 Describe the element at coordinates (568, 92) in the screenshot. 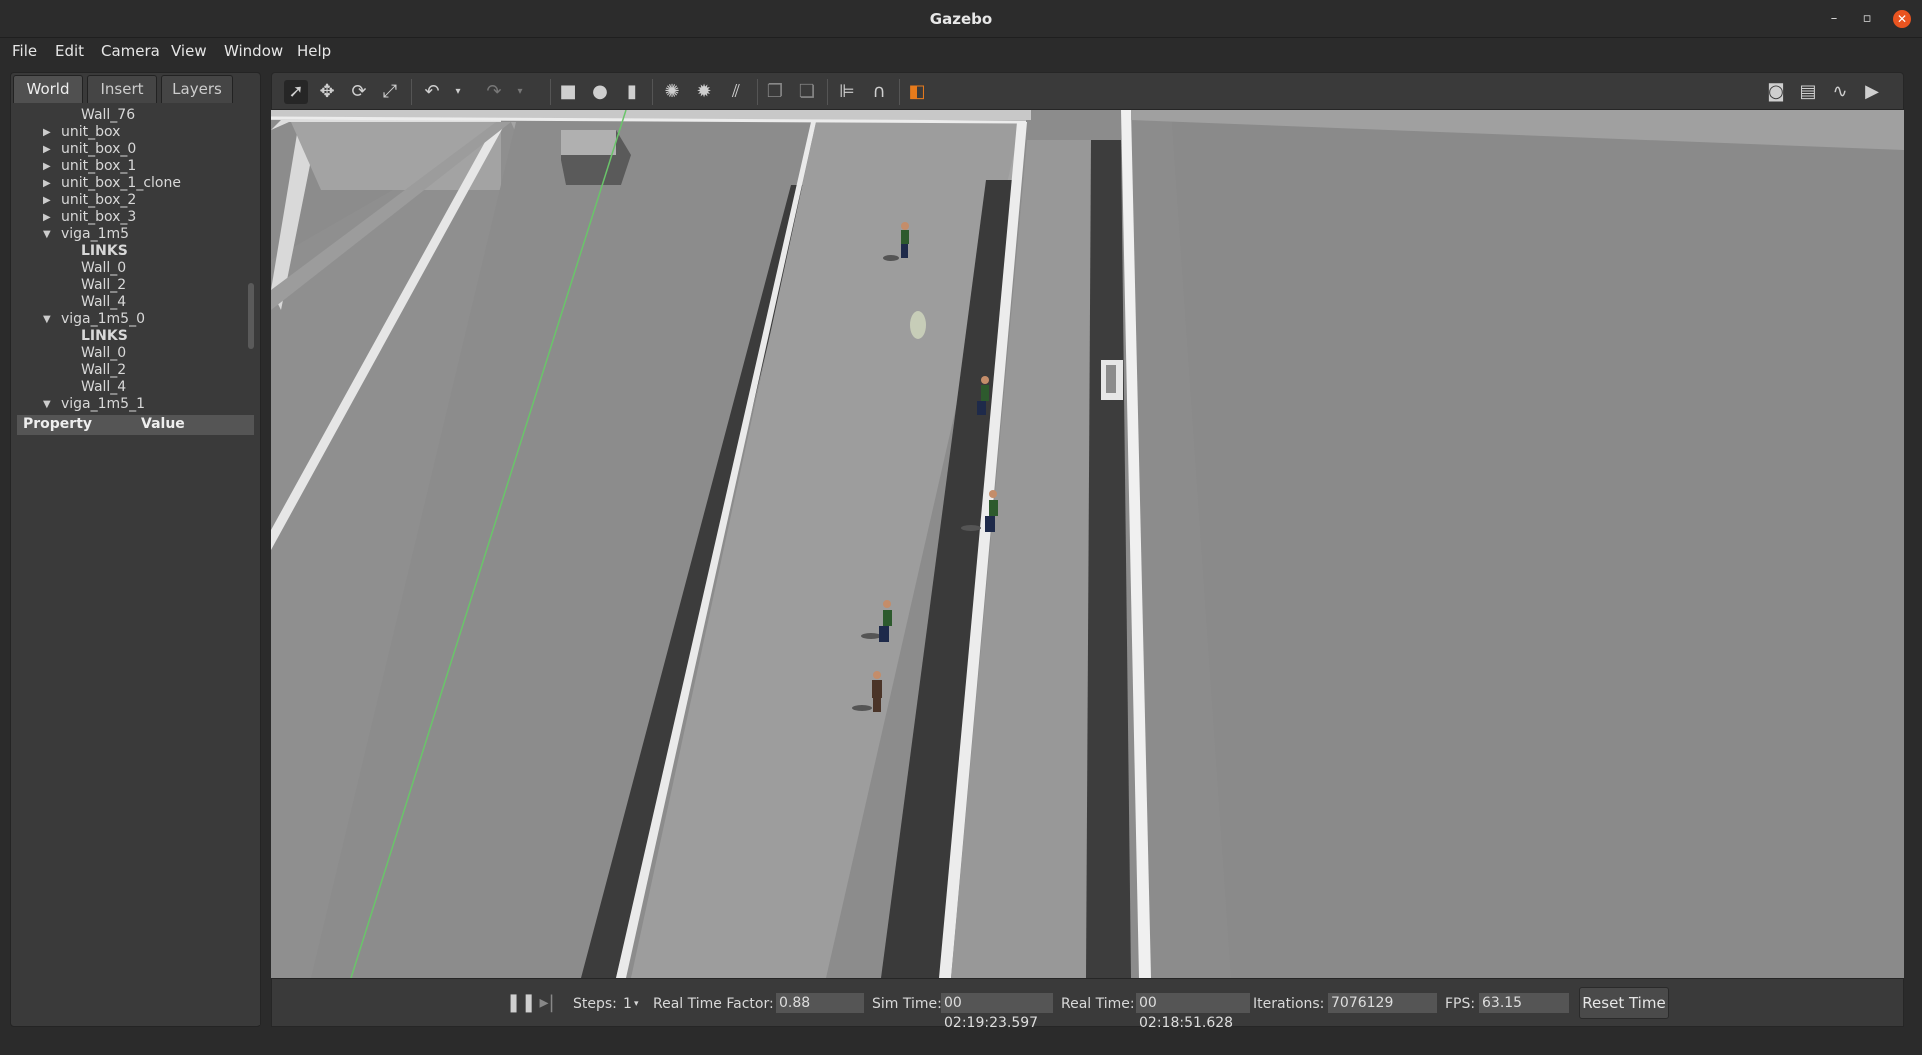

I see `box-shape-icon: ■` at that location.